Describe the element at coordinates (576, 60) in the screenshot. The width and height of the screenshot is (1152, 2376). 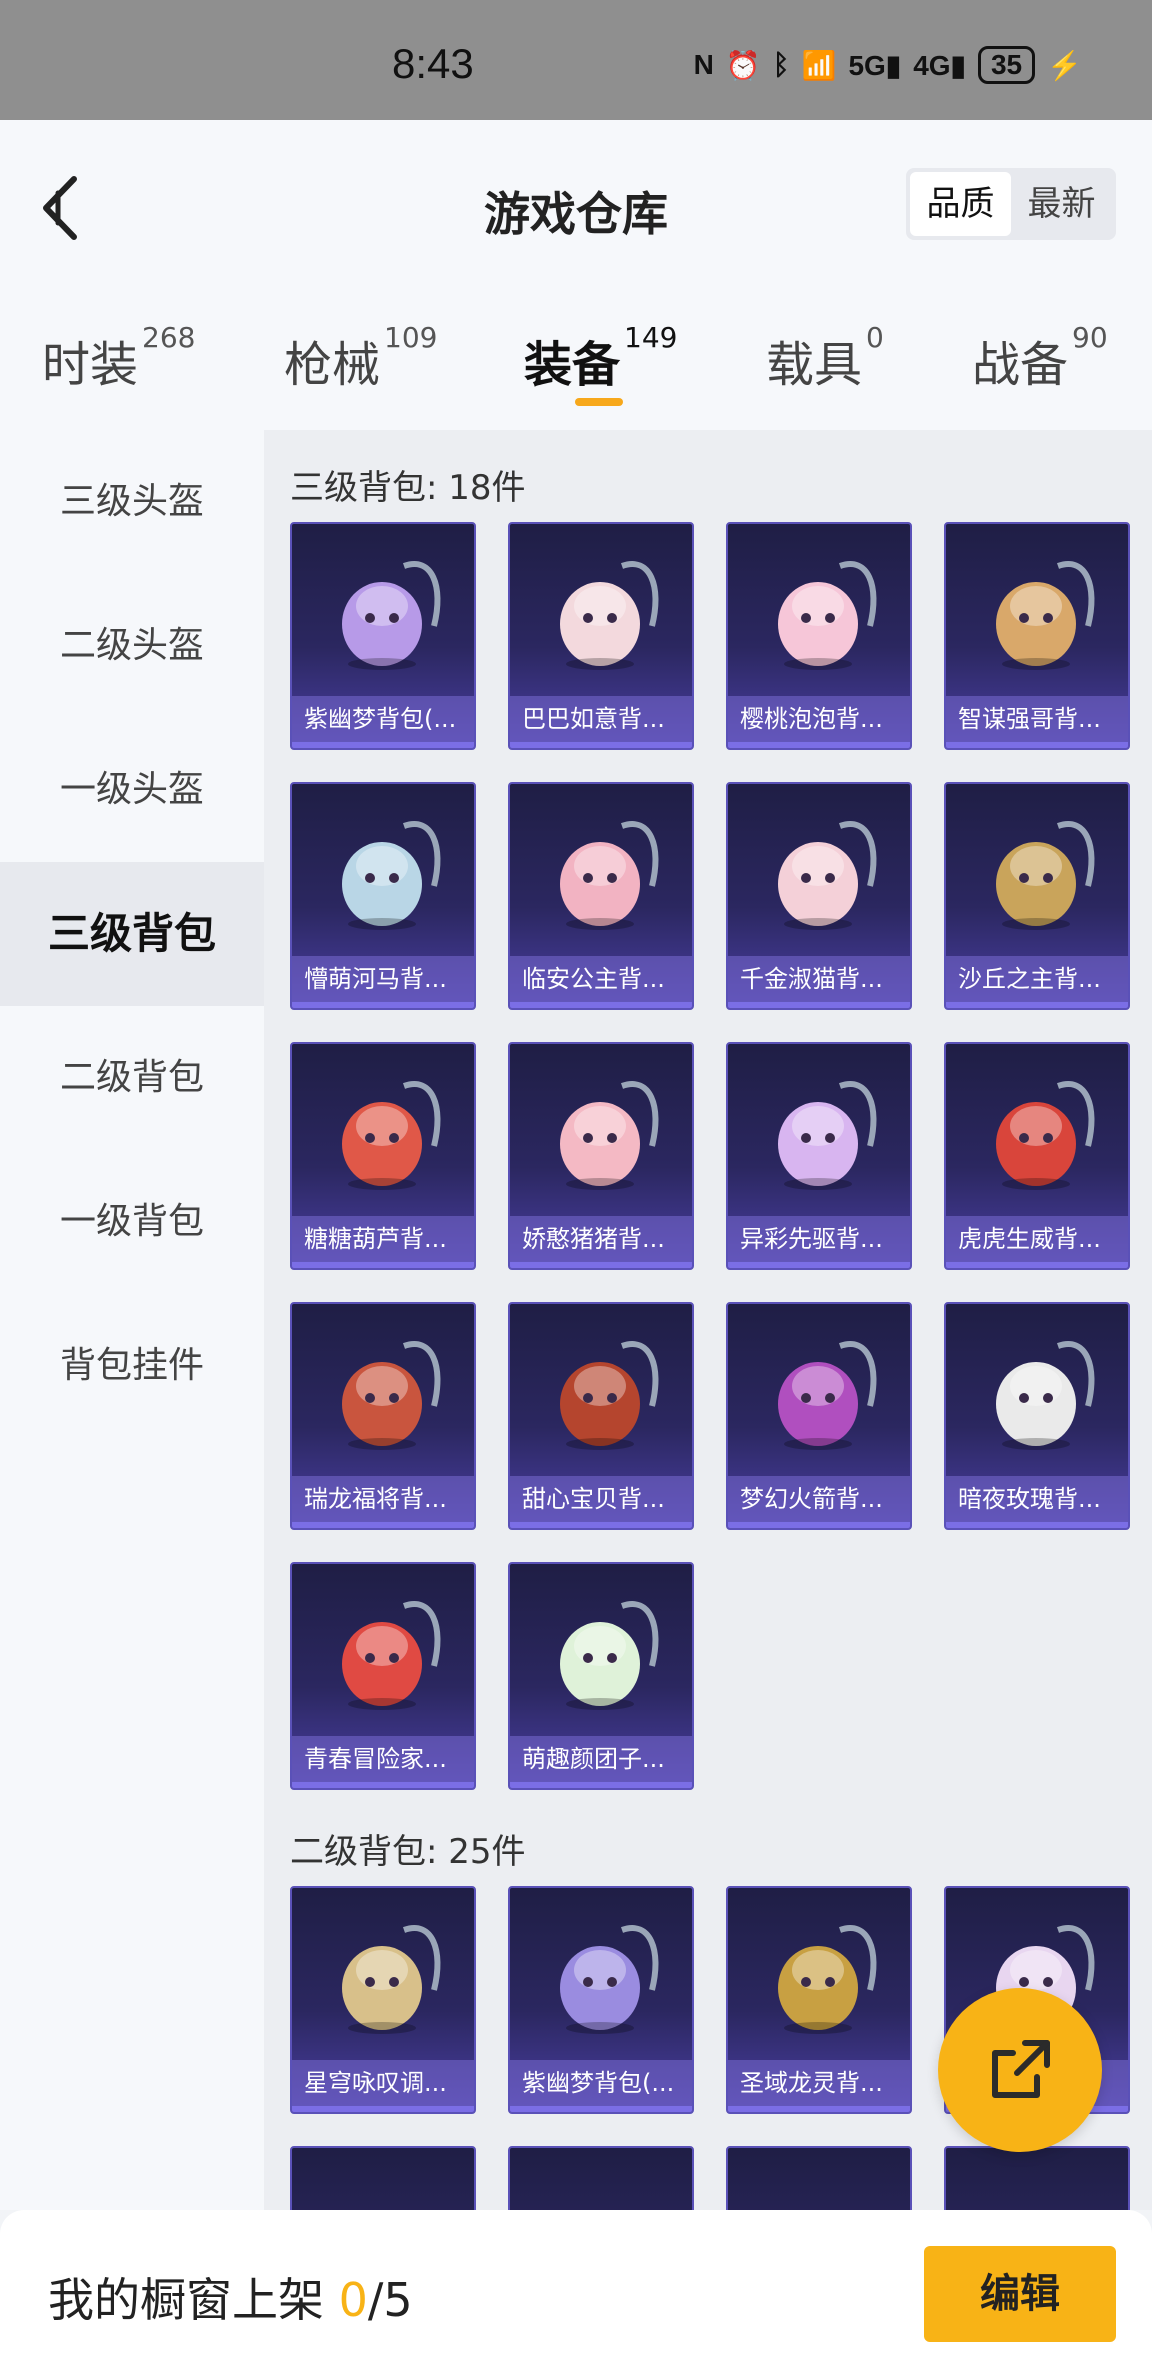
I see `status-bar: 8:43 N ⏰ ᛒ 📶 5G▮ 4G▮ 35 ⚡` at that location.